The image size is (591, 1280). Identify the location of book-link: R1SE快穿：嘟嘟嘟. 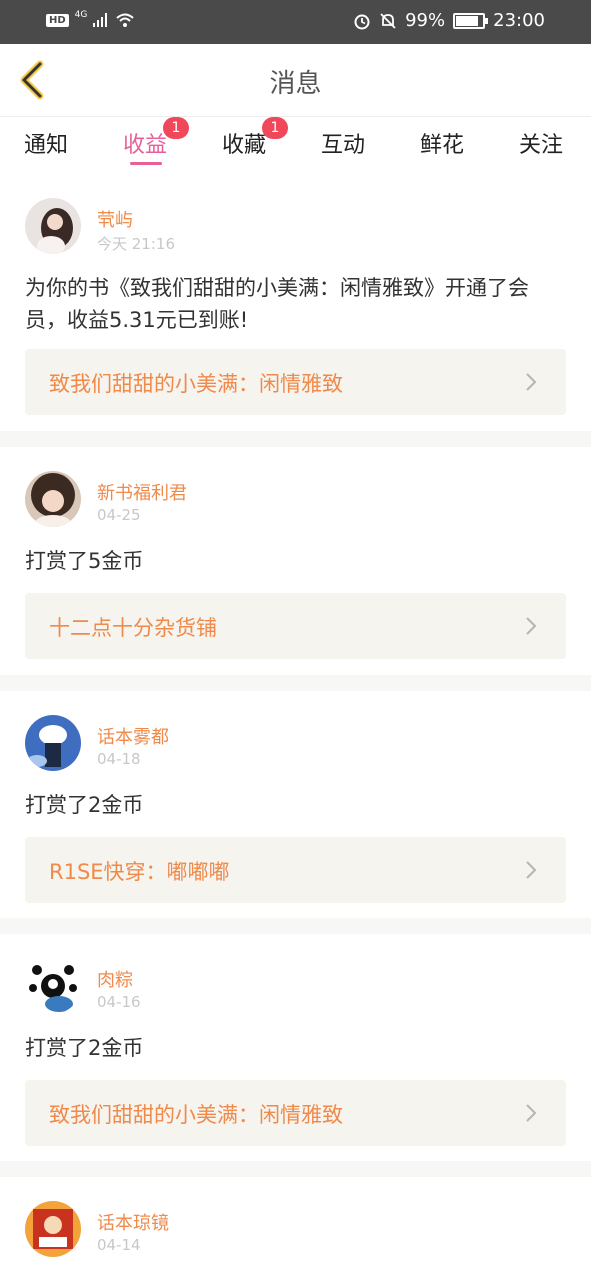
(295, 870).